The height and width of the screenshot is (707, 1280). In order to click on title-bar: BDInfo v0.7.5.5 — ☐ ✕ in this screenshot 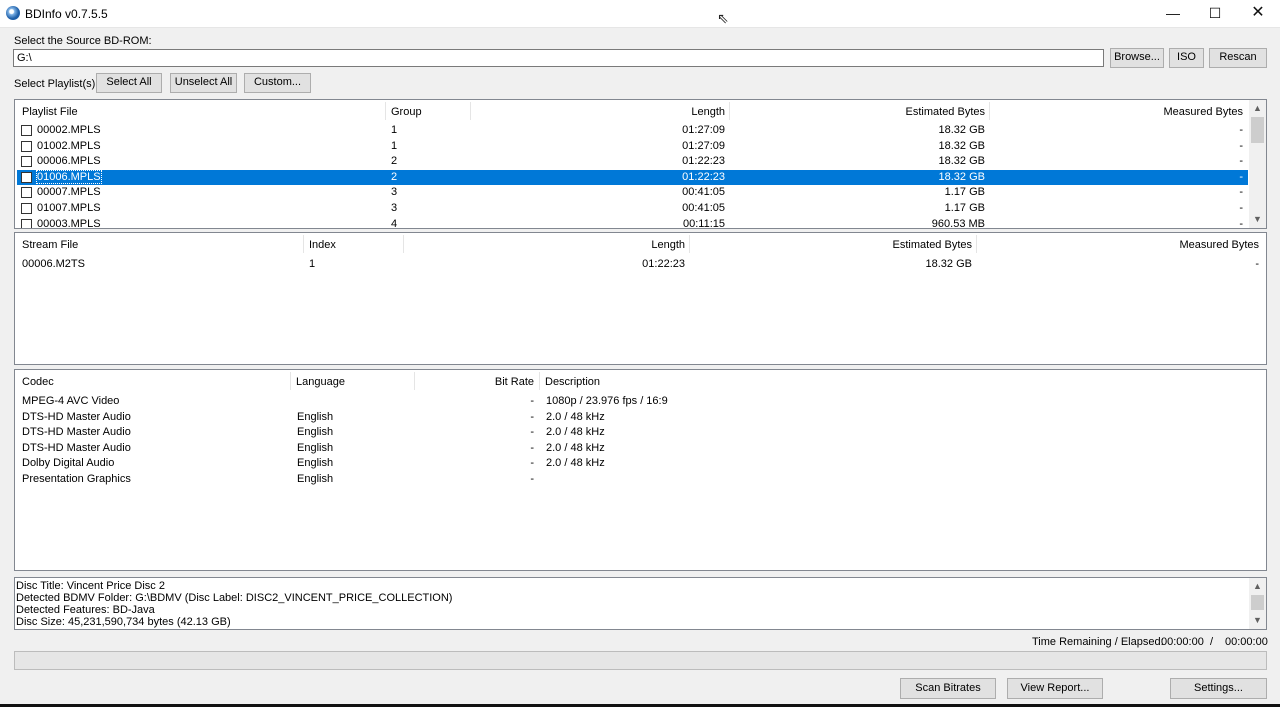, I will do `click(640, 14)`.